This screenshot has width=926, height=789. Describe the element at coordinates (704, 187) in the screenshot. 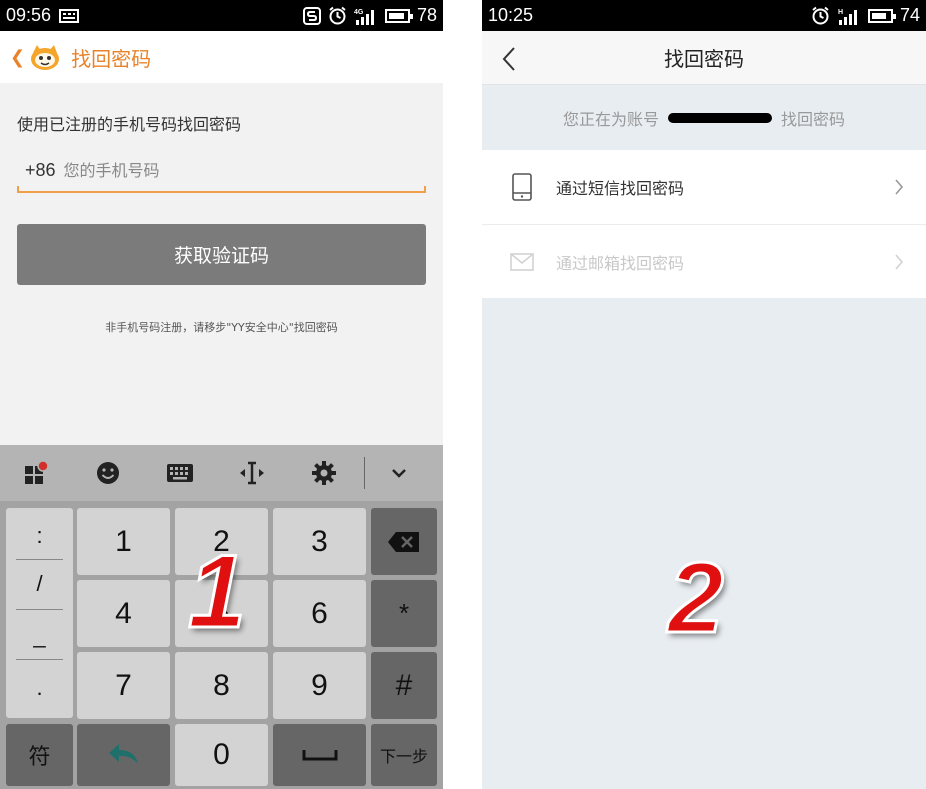

I see `recover-by-sms-option: 通过短信找回密码` at that location.